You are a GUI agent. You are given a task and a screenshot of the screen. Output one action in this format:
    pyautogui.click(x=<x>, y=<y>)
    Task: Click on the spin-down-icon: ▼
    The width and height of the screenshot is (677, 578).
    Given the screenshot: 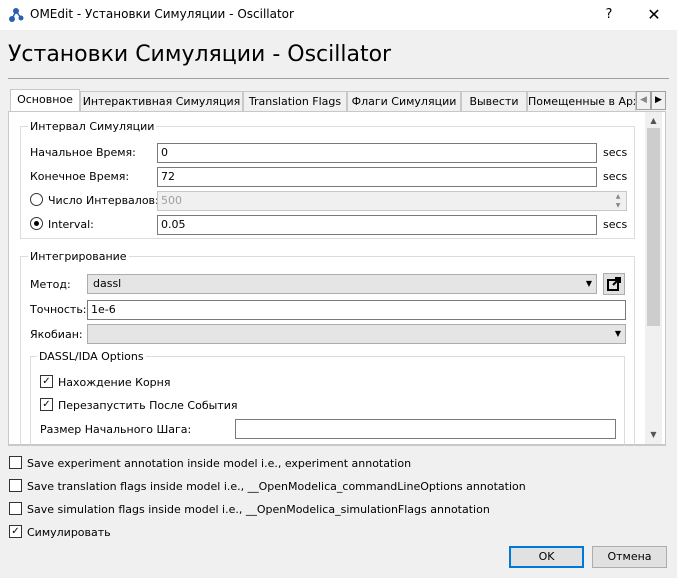 What is the action you would take?
    pyautogui.click(x=618, y=205)
    